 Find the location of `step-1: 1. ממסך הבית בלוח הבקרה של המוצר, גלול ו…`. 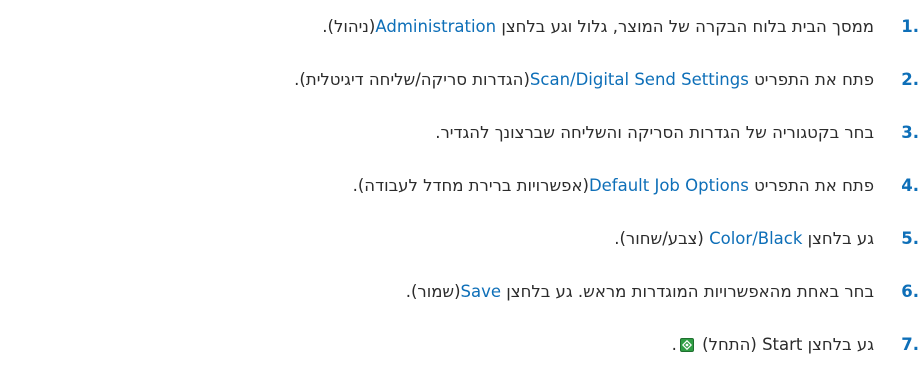

step-1: 1. ממסך הבית בלוח הבקרה של המוצר, גלול ו… is located at coordinates (459, 27).